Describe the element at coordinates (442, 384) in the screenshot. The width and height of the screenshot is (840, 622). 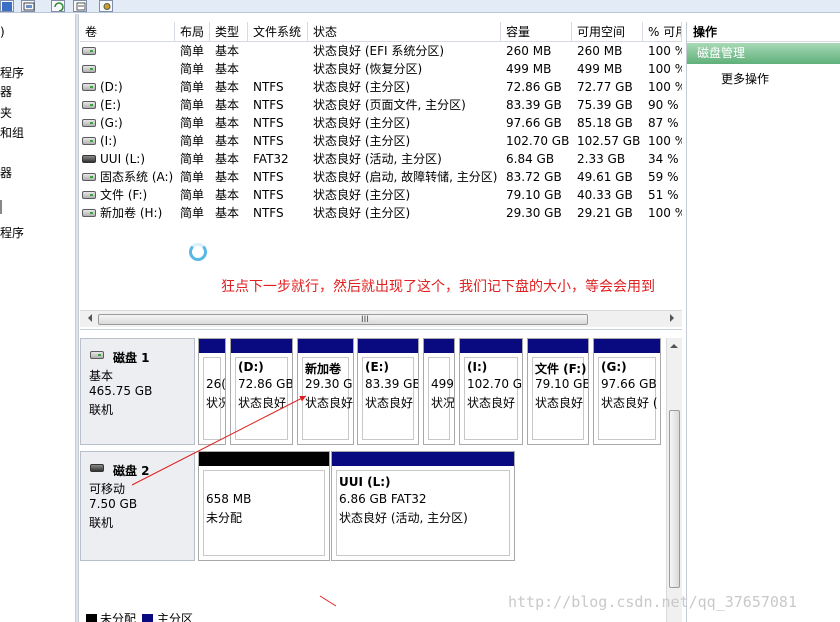
I see `partition-size: 499` at that location.